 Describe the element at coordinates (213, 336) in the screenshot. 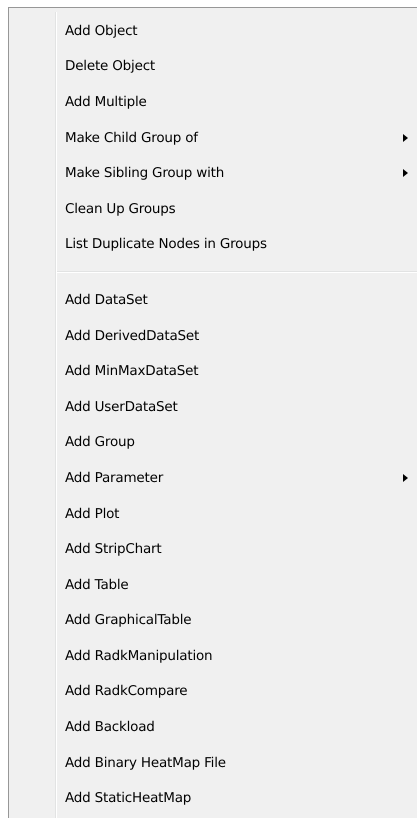

I see `menu-item: Add DerivedDataSet` at that location.